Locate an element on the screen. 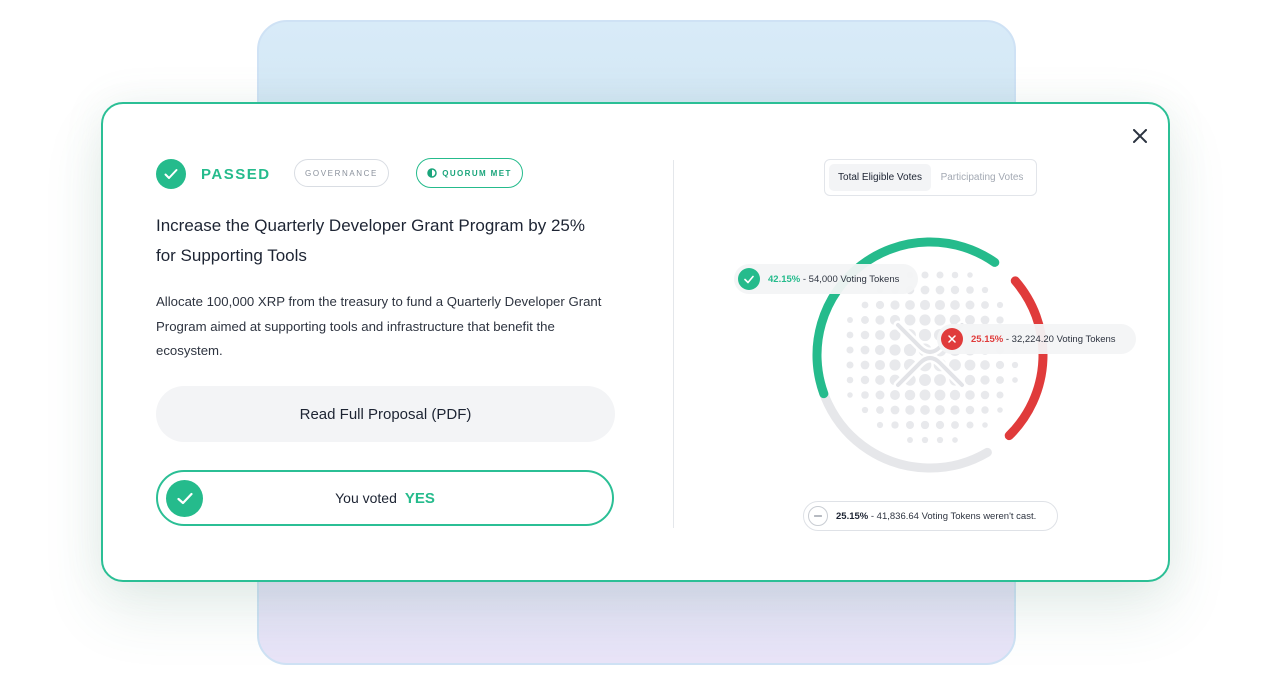  status-row: PASSED is located at coordinates (213, 174).